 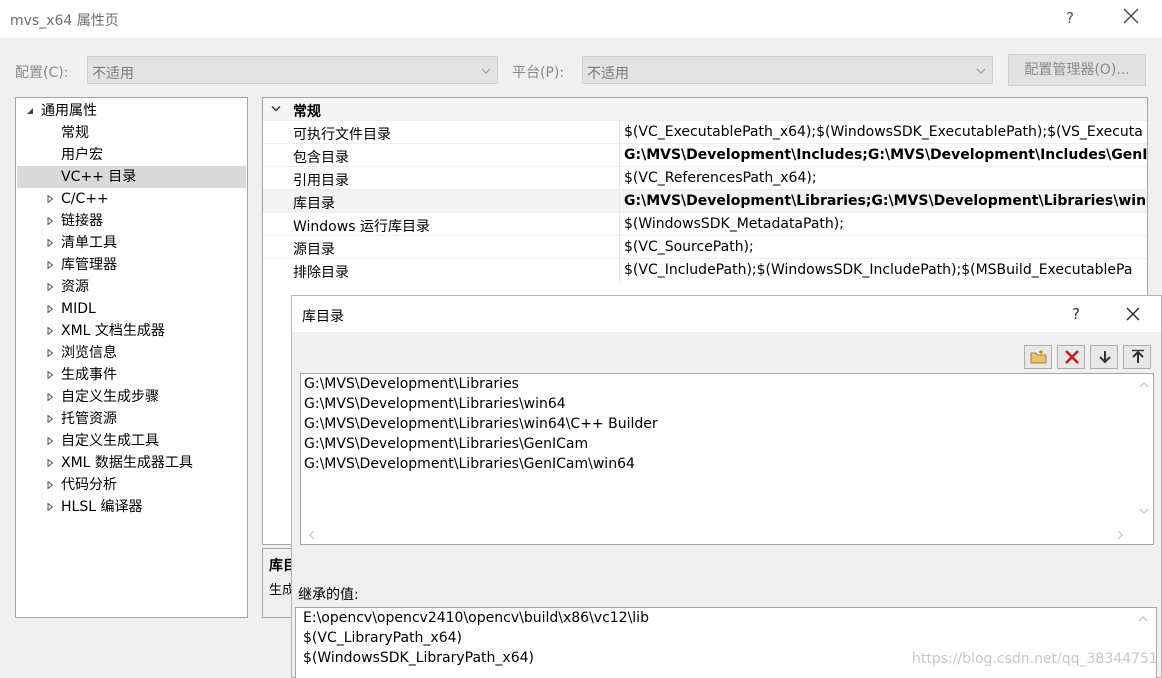 I want to click on dialog-help-button: ?, so click(x=1076, y=314).